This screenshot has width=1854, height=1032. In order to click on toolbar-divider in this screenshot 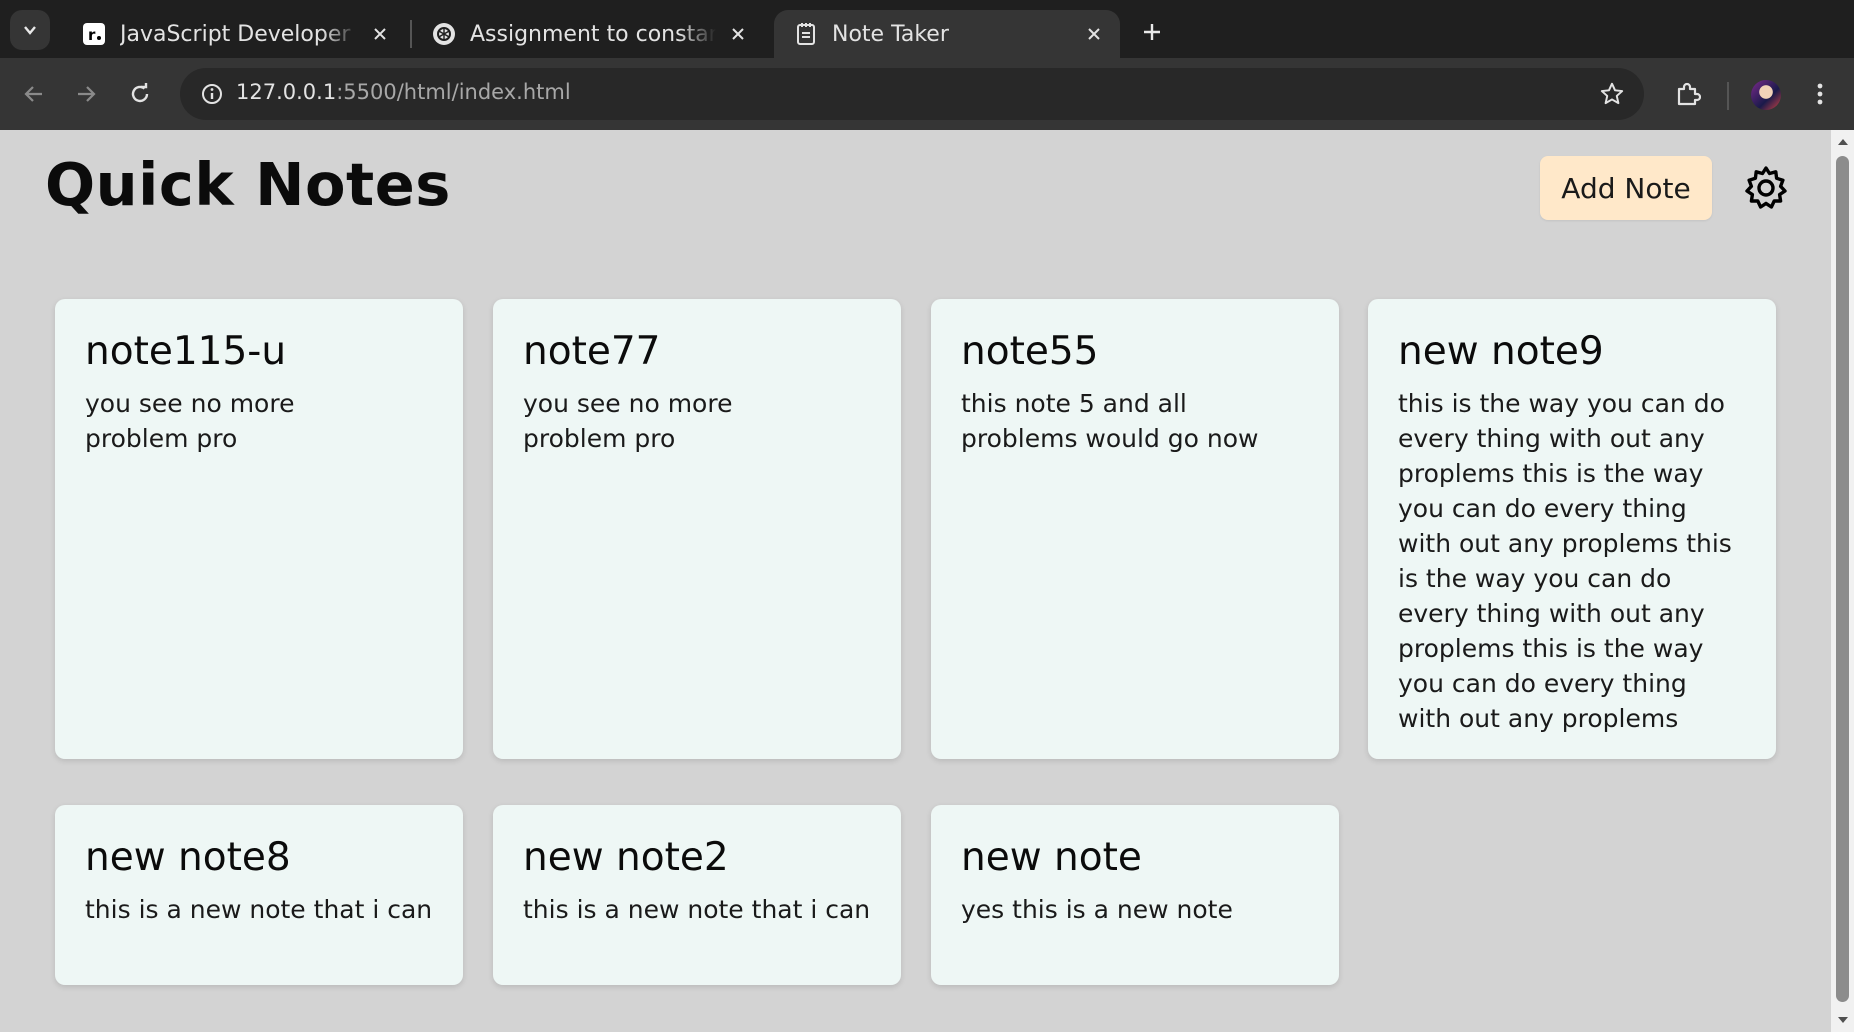, I will do `click(1728, 96)`.